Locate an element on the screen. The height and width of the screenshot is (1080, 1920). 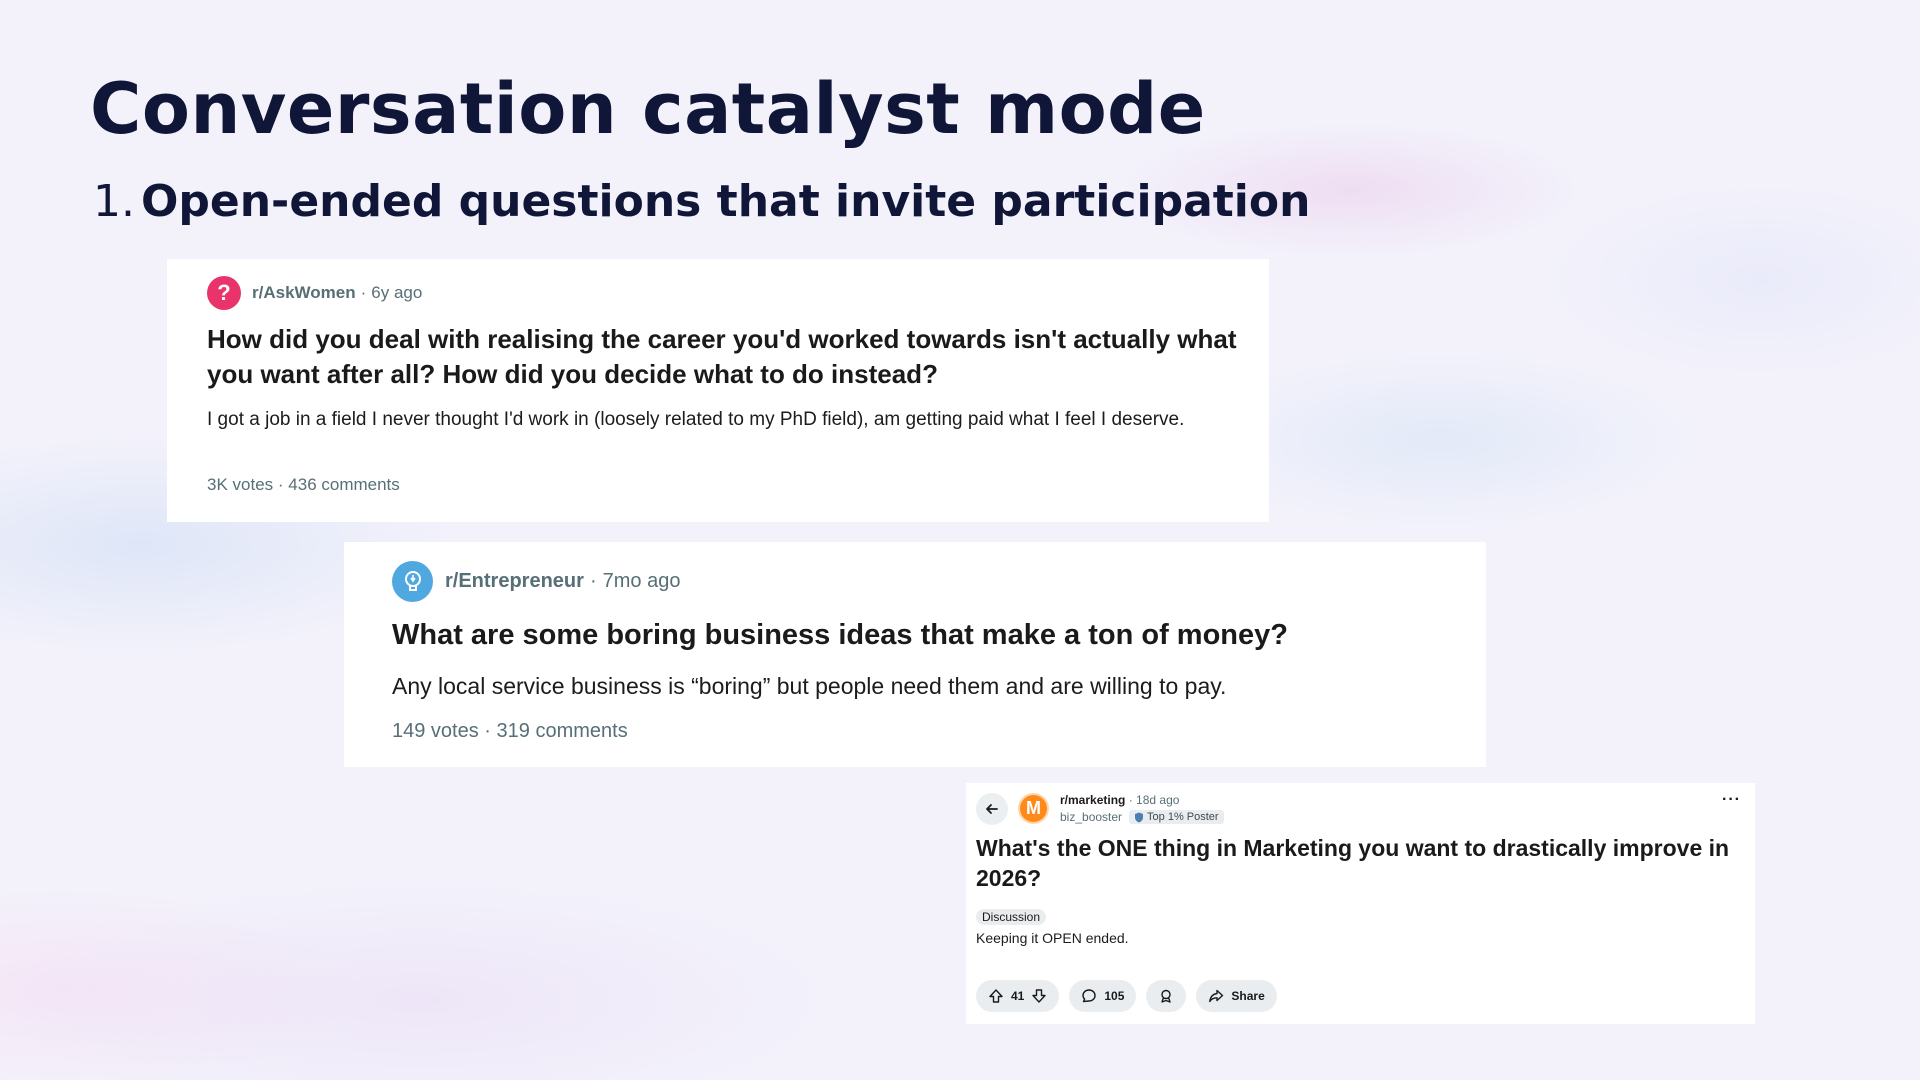
award-button is located at coordinates (1166, 996).